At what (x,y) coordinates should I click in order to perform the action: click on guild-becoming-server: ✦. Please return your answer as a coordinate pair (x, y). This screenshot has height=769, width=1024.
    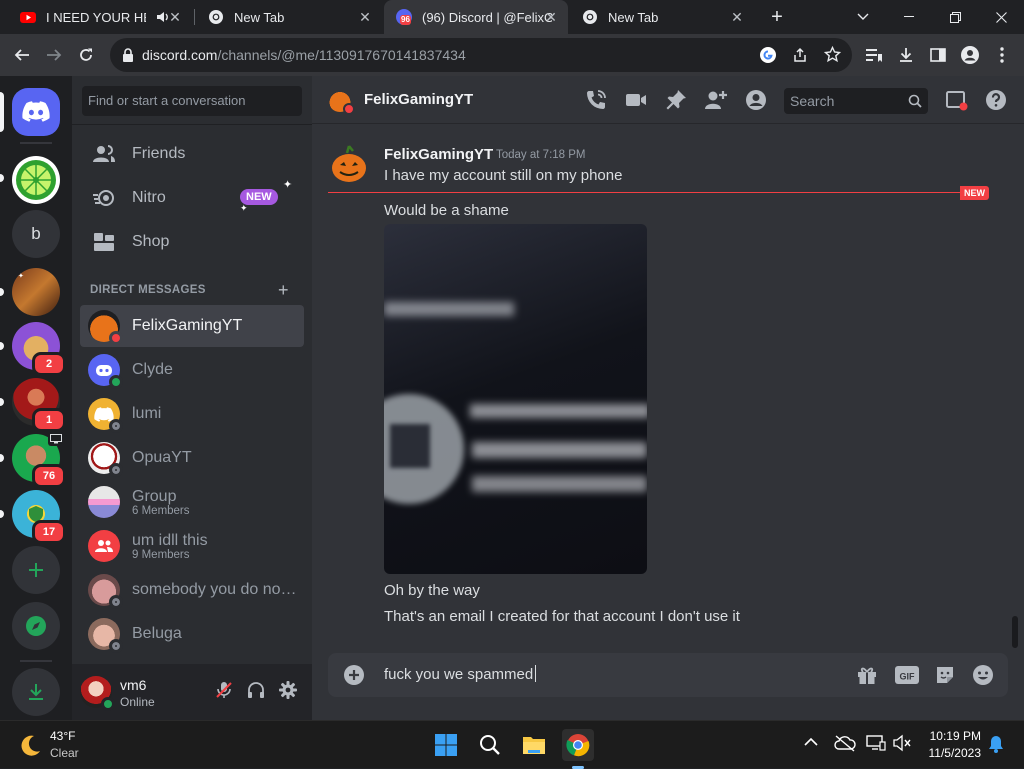
    Looking at the image, I should click on (36, 292).